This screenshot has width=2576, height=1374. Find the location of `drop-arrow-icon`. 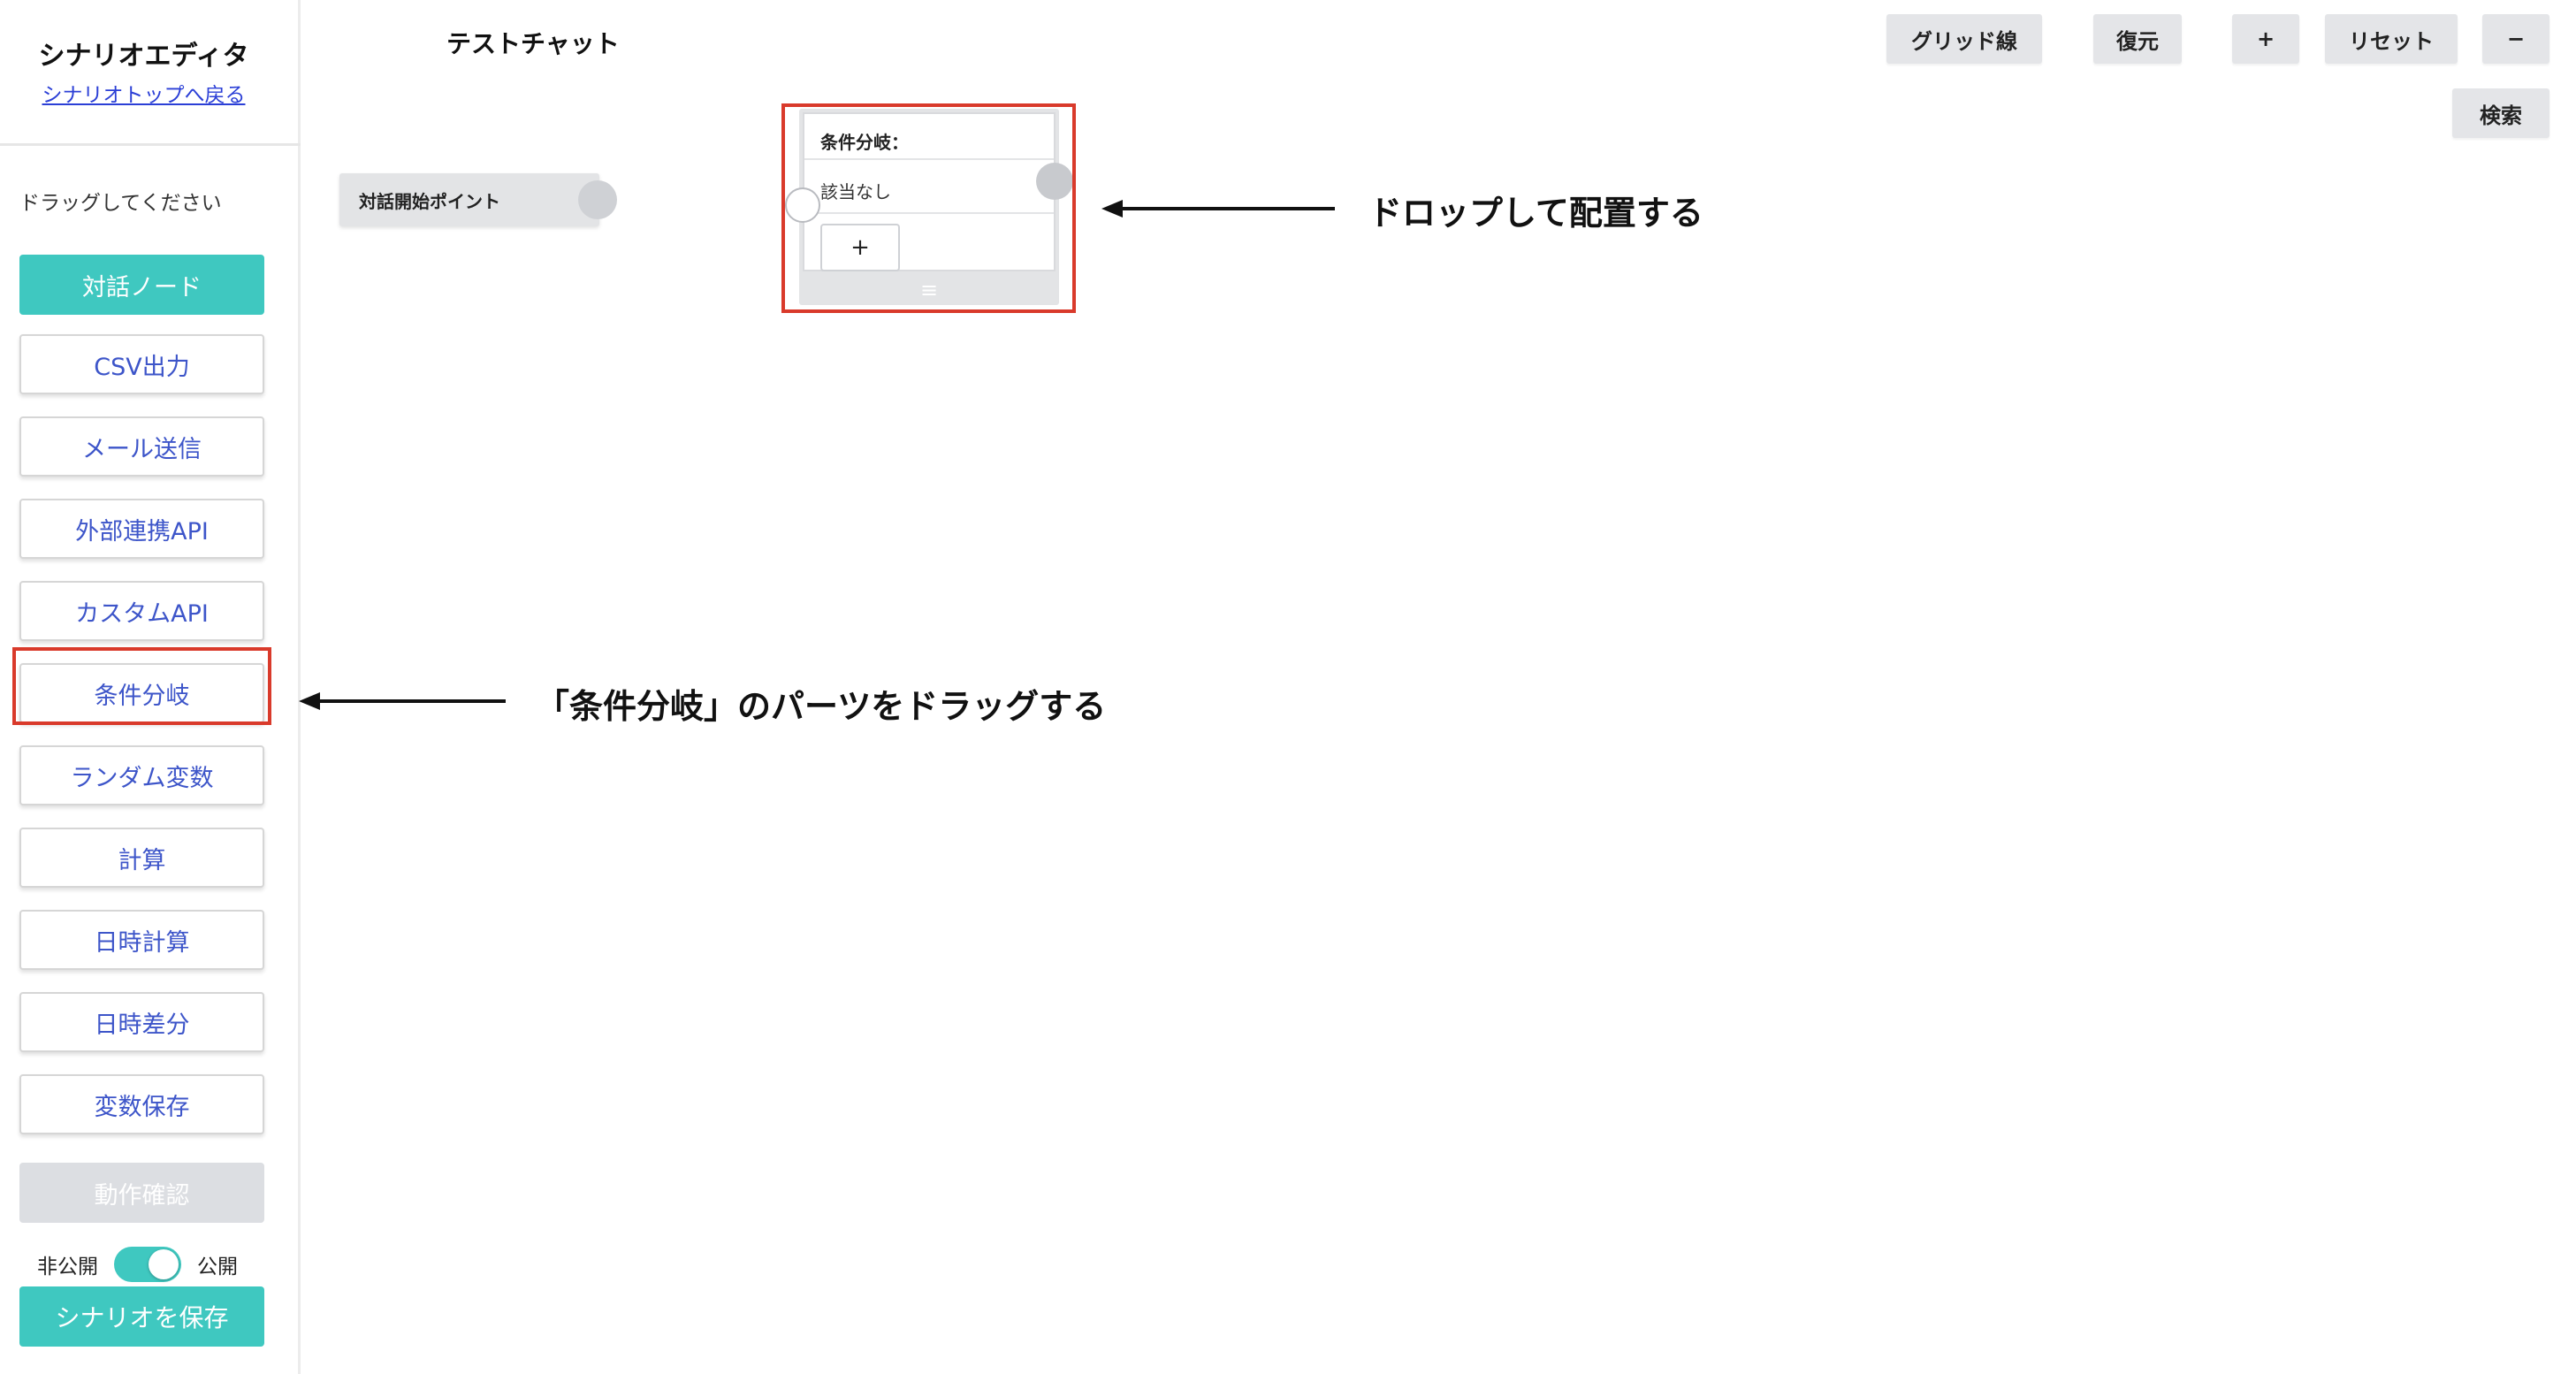

drop-arrow-icon is located at coordinates (1218, 209).